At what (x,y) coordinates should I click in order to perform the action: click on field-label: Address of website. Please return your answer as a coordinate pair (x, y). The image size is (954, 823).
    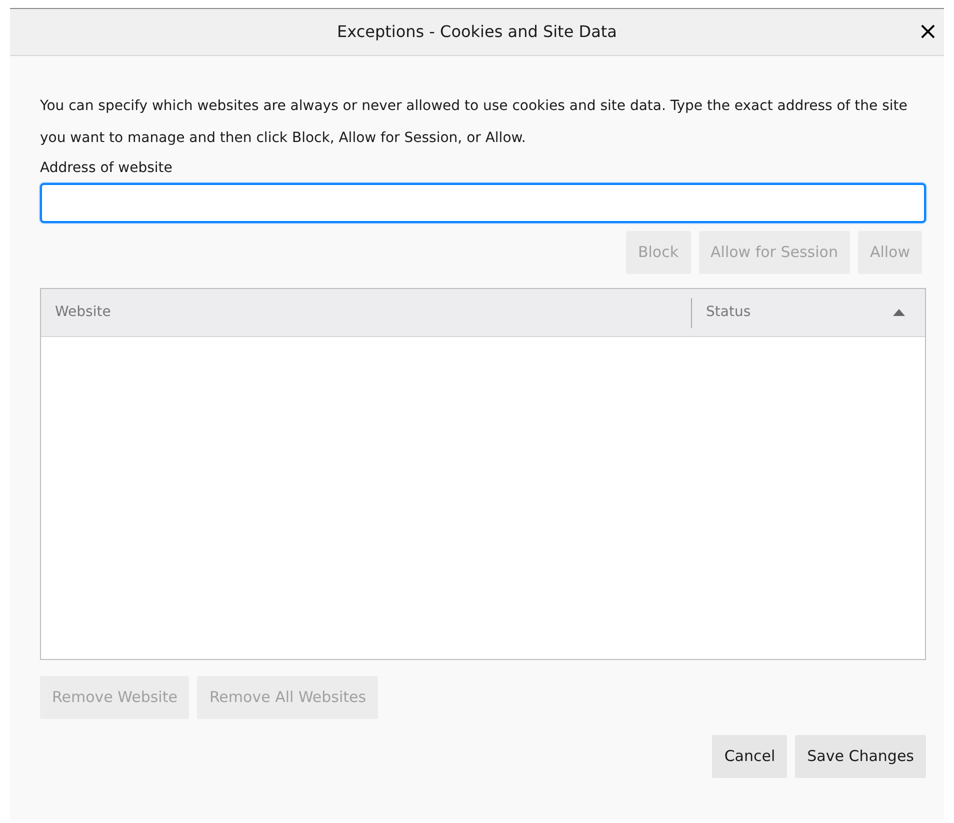
    Looking at the image, I should click on (107, 168).